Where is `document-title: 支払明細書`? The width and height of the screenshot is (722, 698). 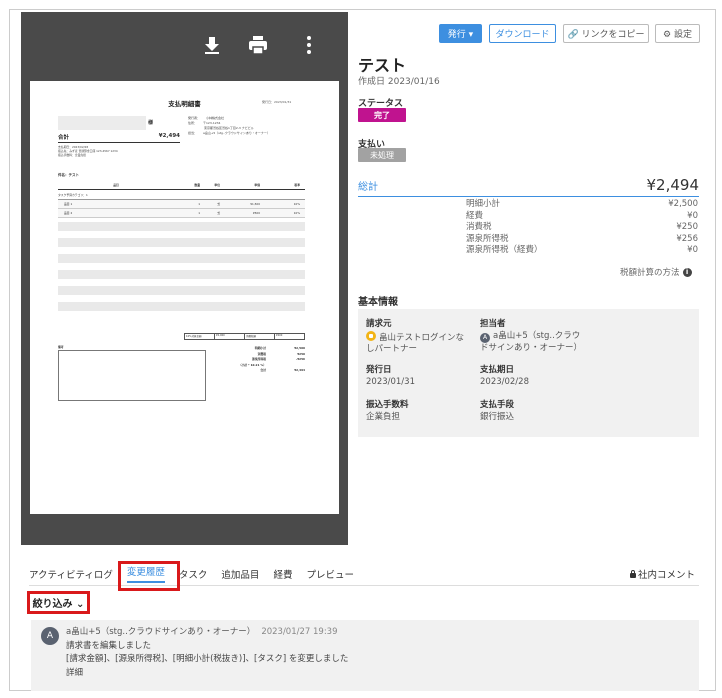 document-title: 支払明細書 is located at coordinates (184, 104).